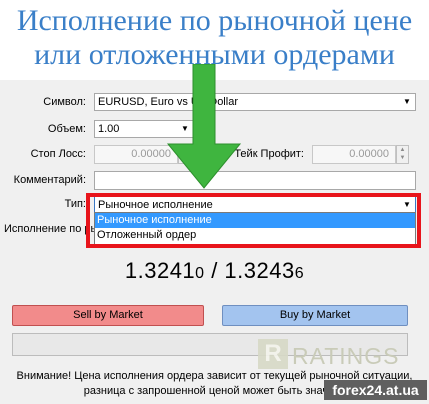 This screenshot has width=429, height=404. I want to click on stepper-up-icon: ▲, so click(402, 150).